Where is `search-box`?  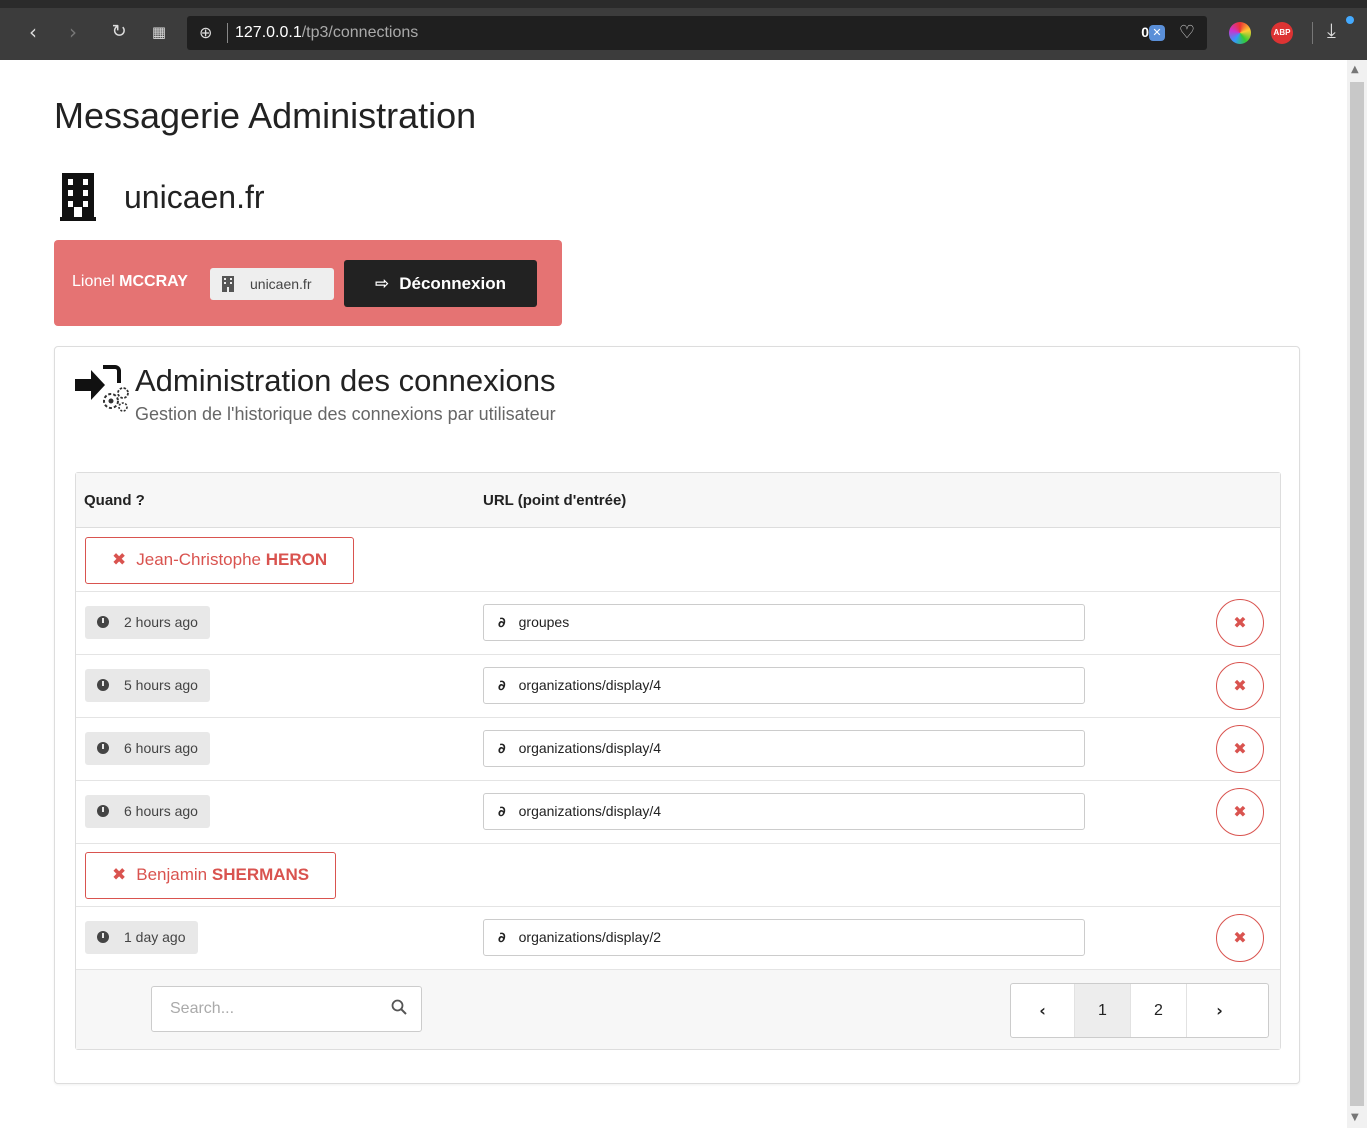 search-box is located at coordinates (286, 1009).